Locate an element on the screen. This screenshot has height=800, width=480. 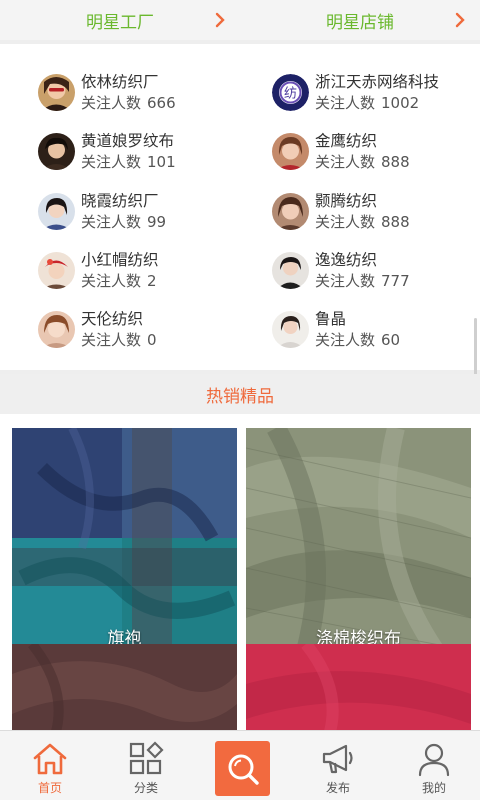
nav-home: 首页 is located at coordinates (50, 765).